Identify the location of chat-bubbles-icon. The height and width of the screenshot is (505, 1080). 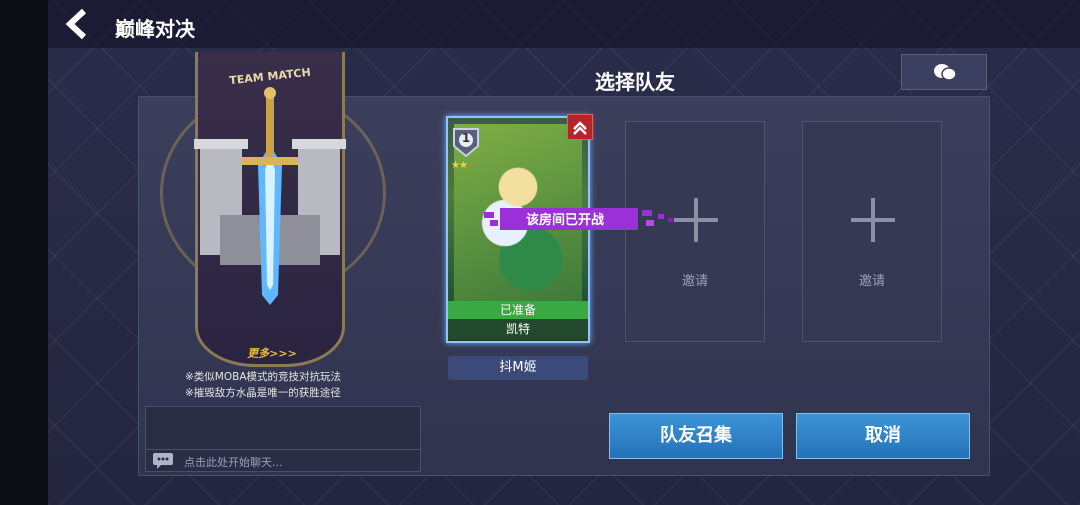
(945, 72).